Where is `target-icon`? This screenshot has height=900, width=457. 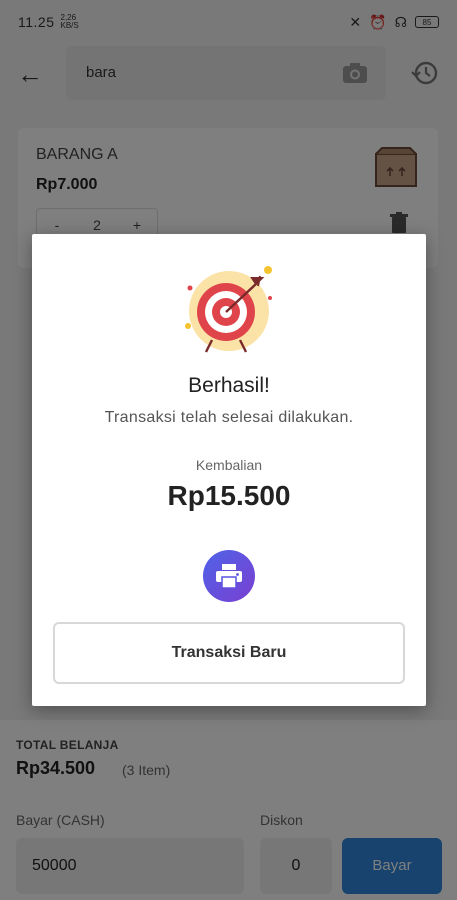
target-icon is located at coordinates (228, 309).